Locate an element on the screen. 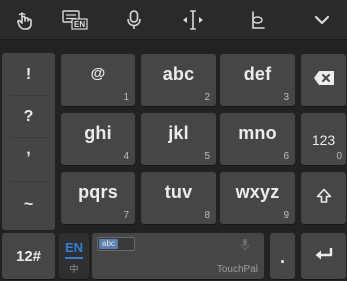  space-key: abc TouchPal is located at coordinates (178, 256).